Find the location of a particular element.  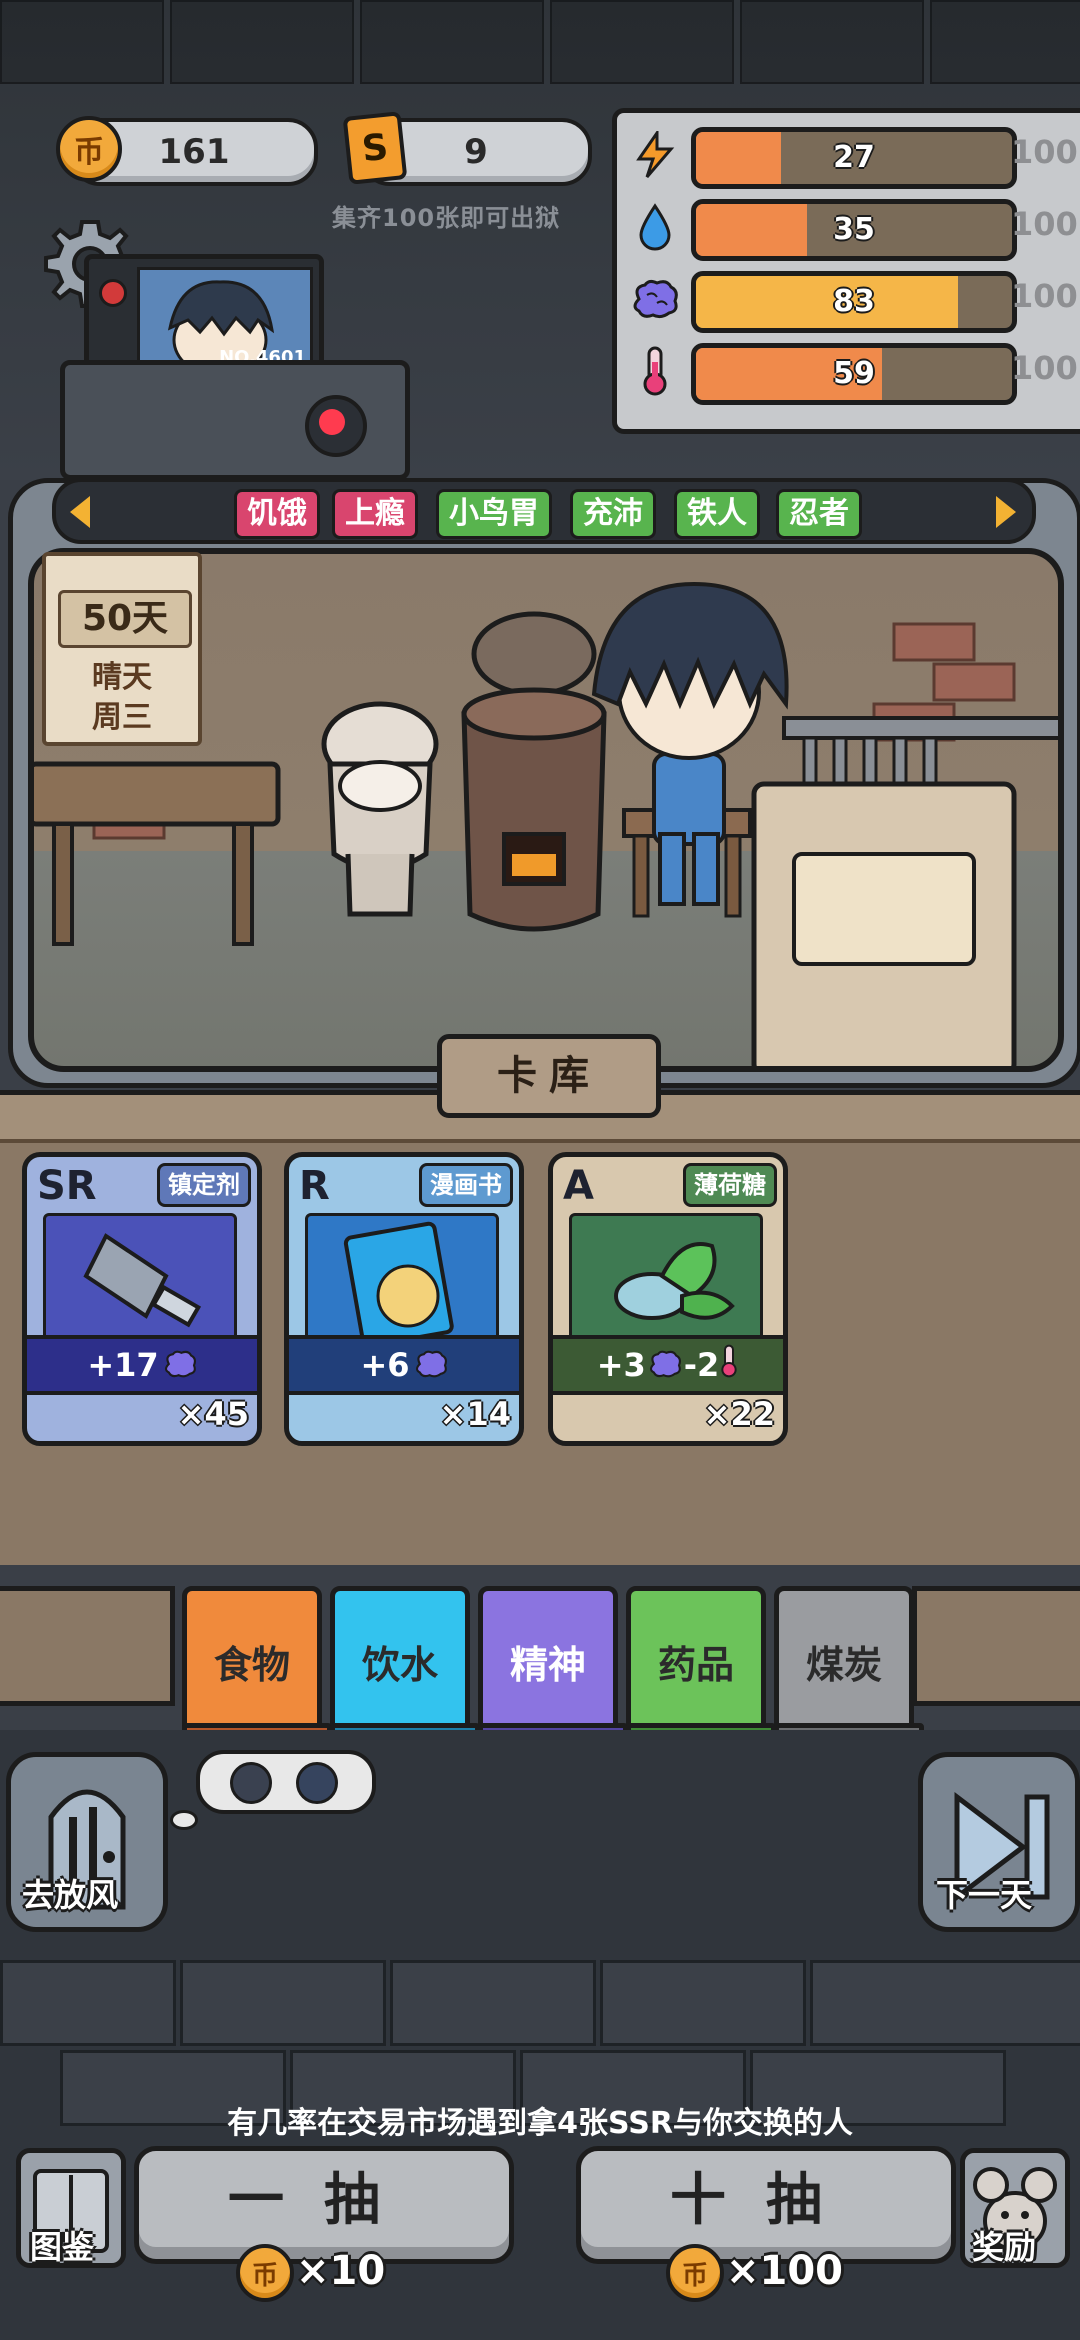

card-count: ×45 is located at coordinates (213, 1414).